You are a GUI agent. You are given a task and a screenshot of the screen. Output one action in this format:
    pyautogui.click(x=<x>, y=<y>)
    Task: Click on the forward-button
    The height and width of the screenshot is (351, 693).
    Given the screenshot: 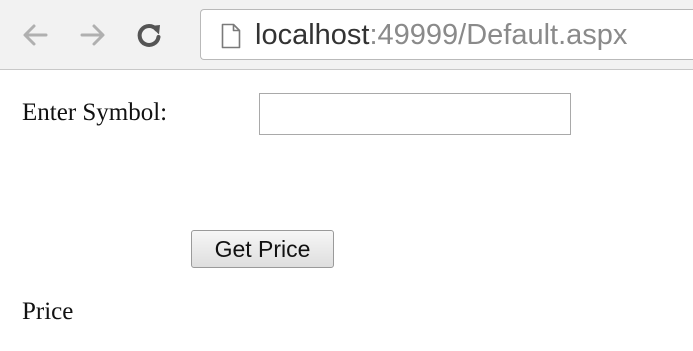 What is the action you would take?
    pyautogui.click(x=93, y=35)
    